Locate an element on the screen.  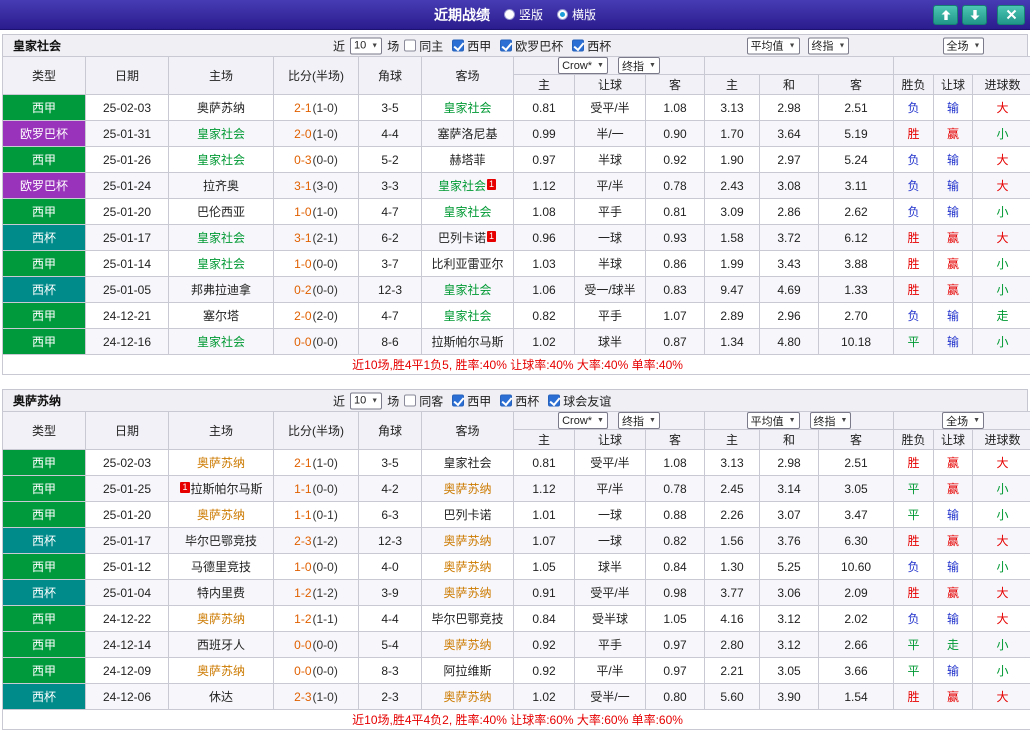
games-unit: 场 is located at coordinates (393, 46).